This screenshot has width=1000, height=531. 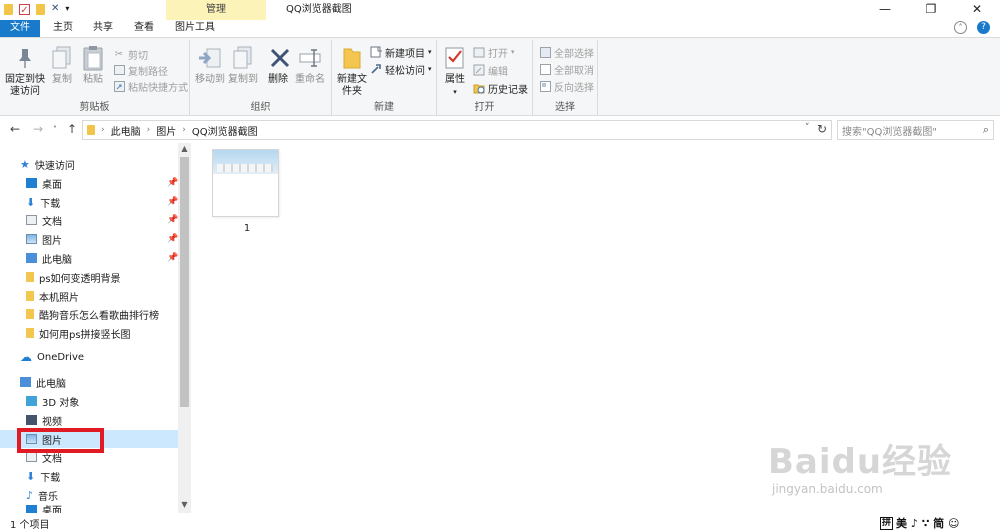 I want to click on organize-group: 移动到 复制到 删除 重命名 组织, so click(x=261, y=77).